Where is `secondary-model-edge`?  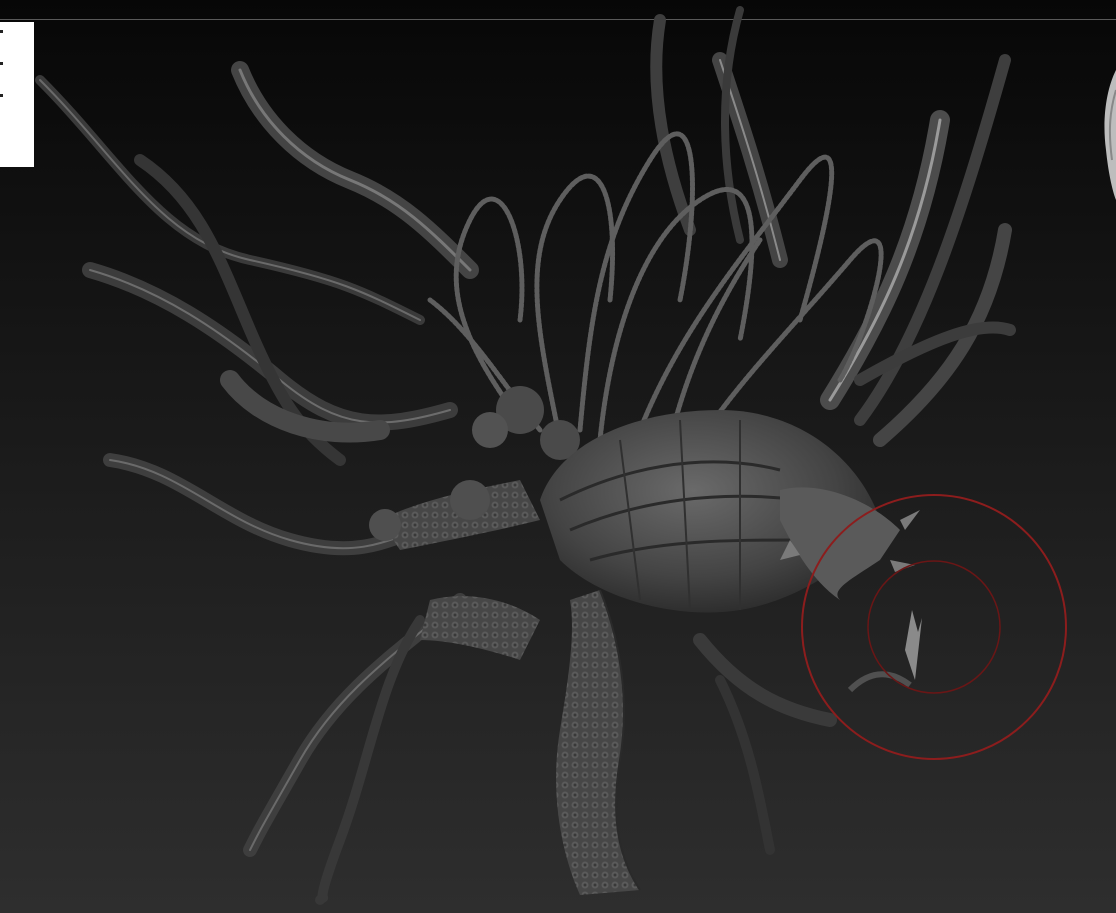 secondary-model-edge is located at coordinates (1110, 135).